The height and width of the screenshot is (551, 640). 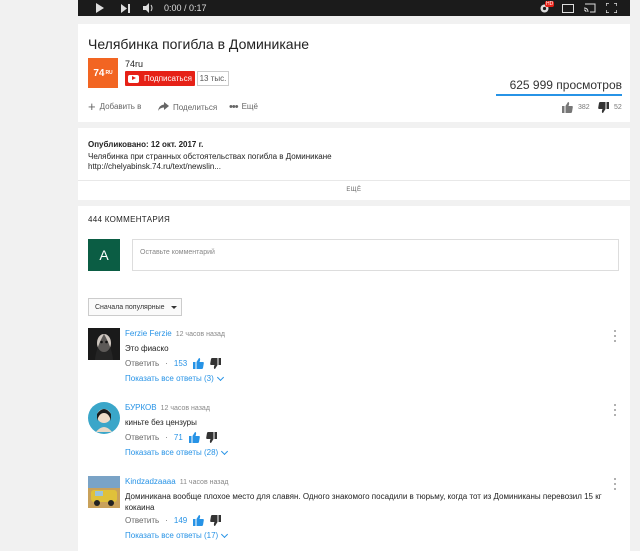 I want to click on show-replies-label: Показать все ответы (17), so click(x=172, y=535).